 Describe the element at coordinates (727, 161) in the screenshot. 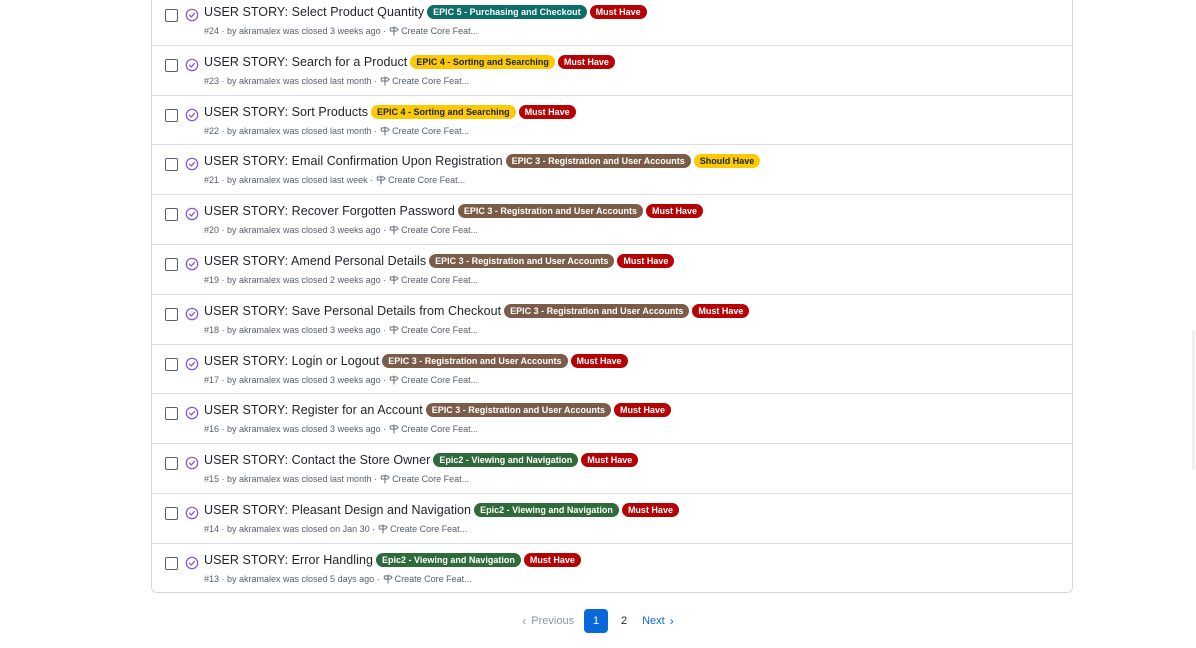

I see `issue-label: Should Have` at that location.